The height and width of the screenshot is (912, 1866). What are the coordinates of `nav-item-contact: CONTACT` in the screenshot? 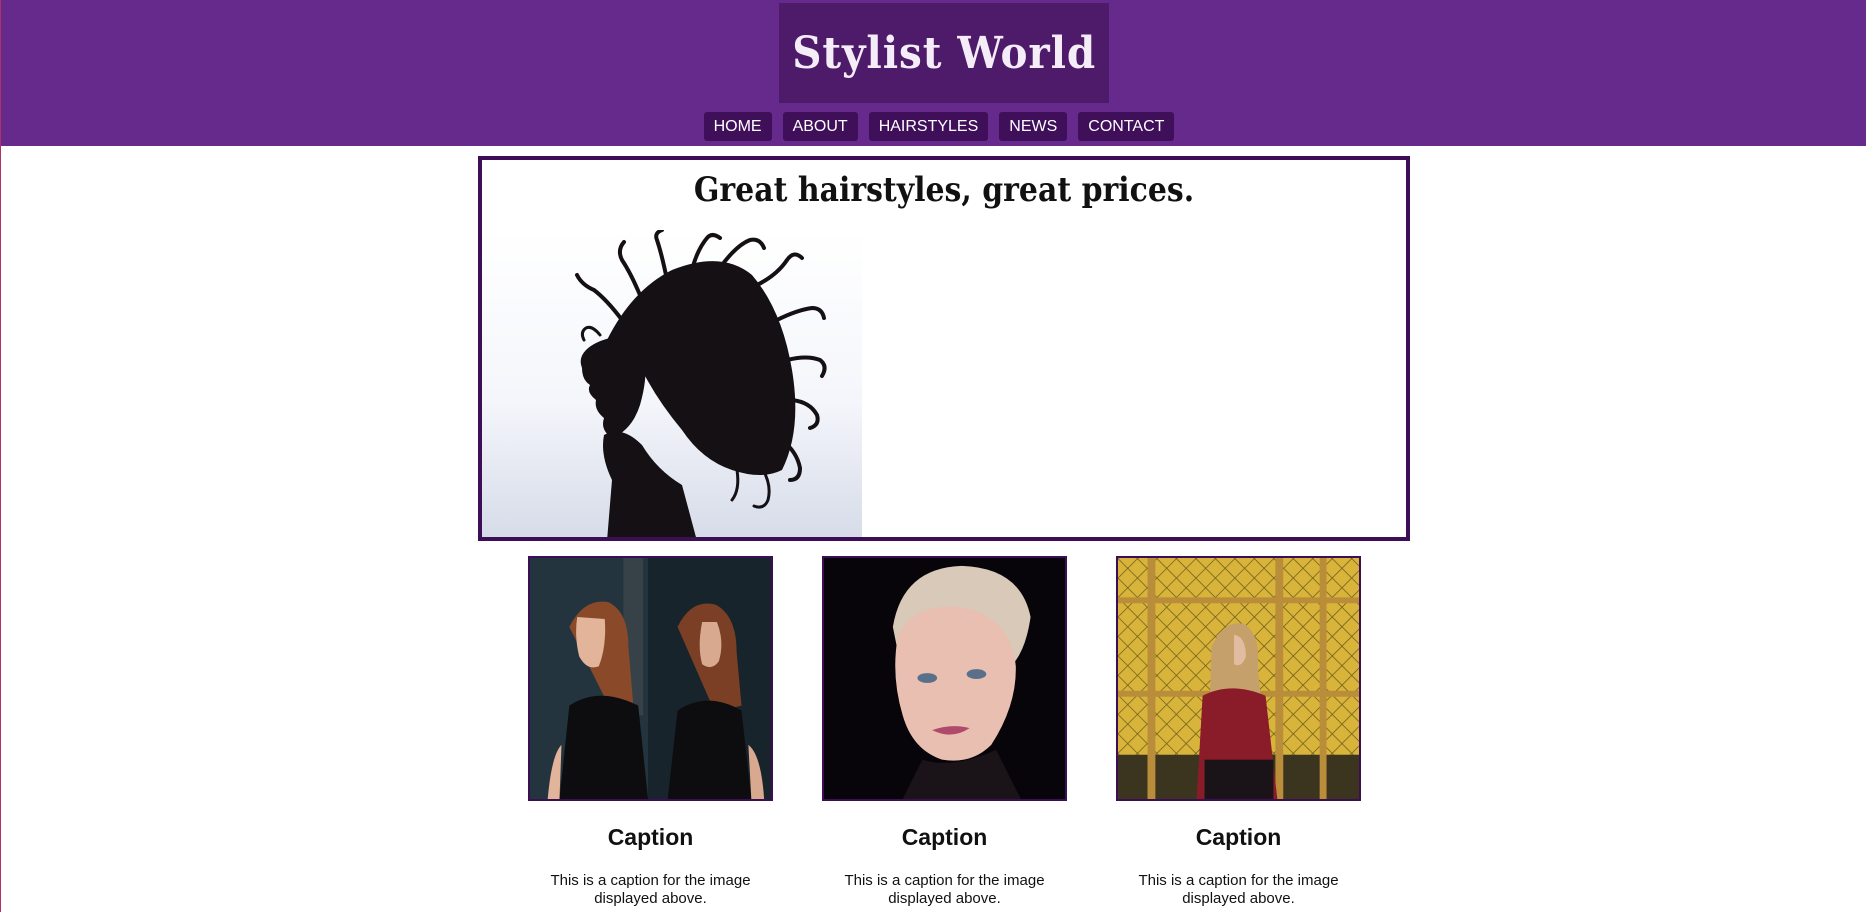 It's located at (1126, 126).